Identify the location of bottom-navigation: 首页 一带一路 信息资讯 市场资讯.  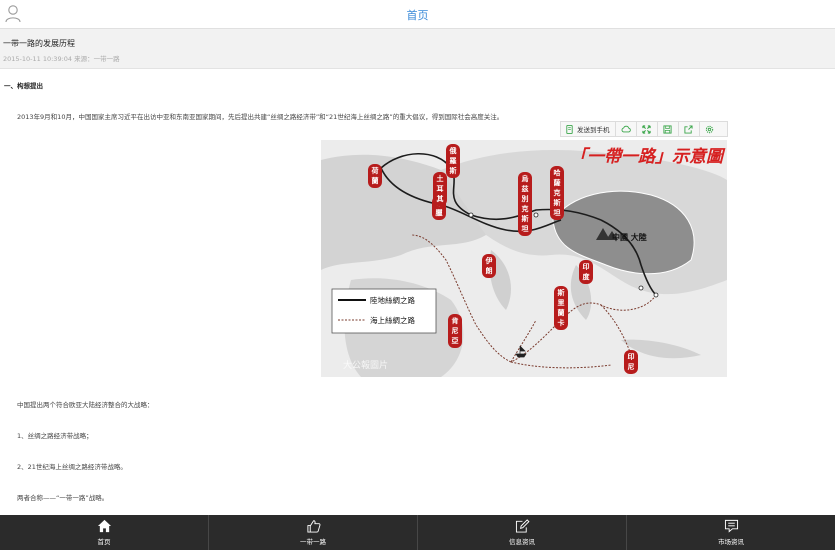
(417, 532).